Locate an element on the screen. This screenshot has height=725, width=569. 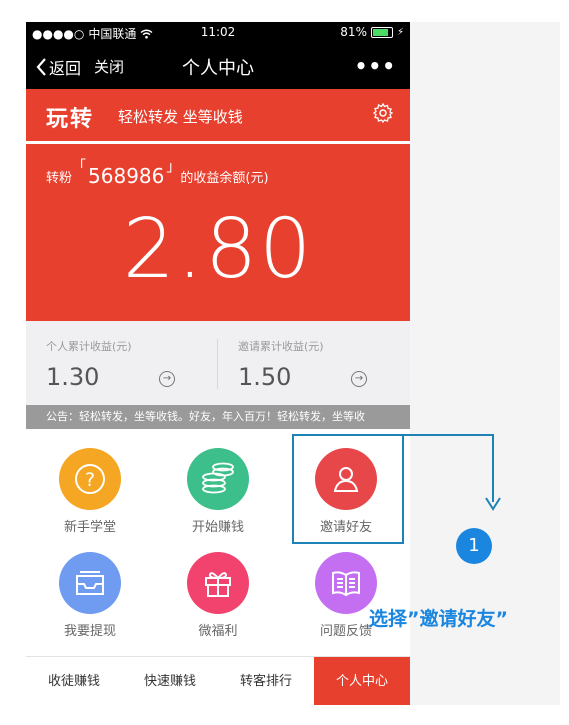
grid-item-beginner: ? 新手学堂 is located at coordinates (90, 491).